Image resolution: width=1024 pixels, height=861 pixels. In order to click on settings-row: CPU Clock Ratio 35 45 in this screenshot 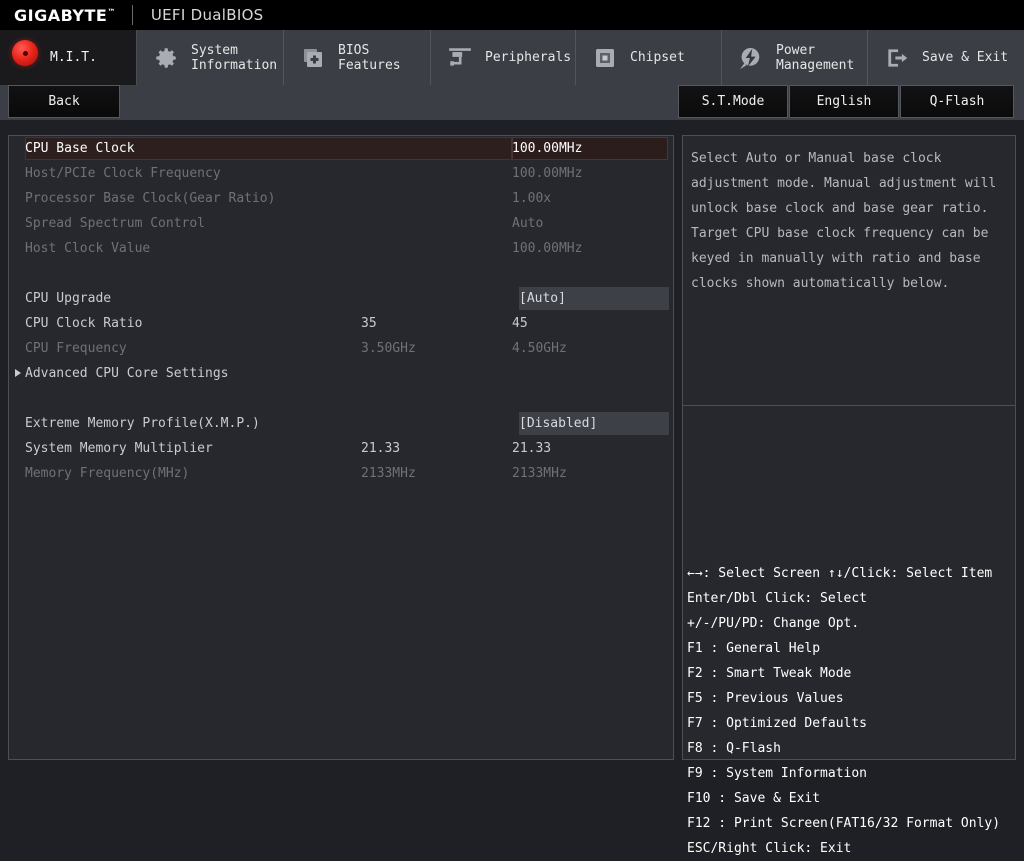, I will do `click(341, 323)`.